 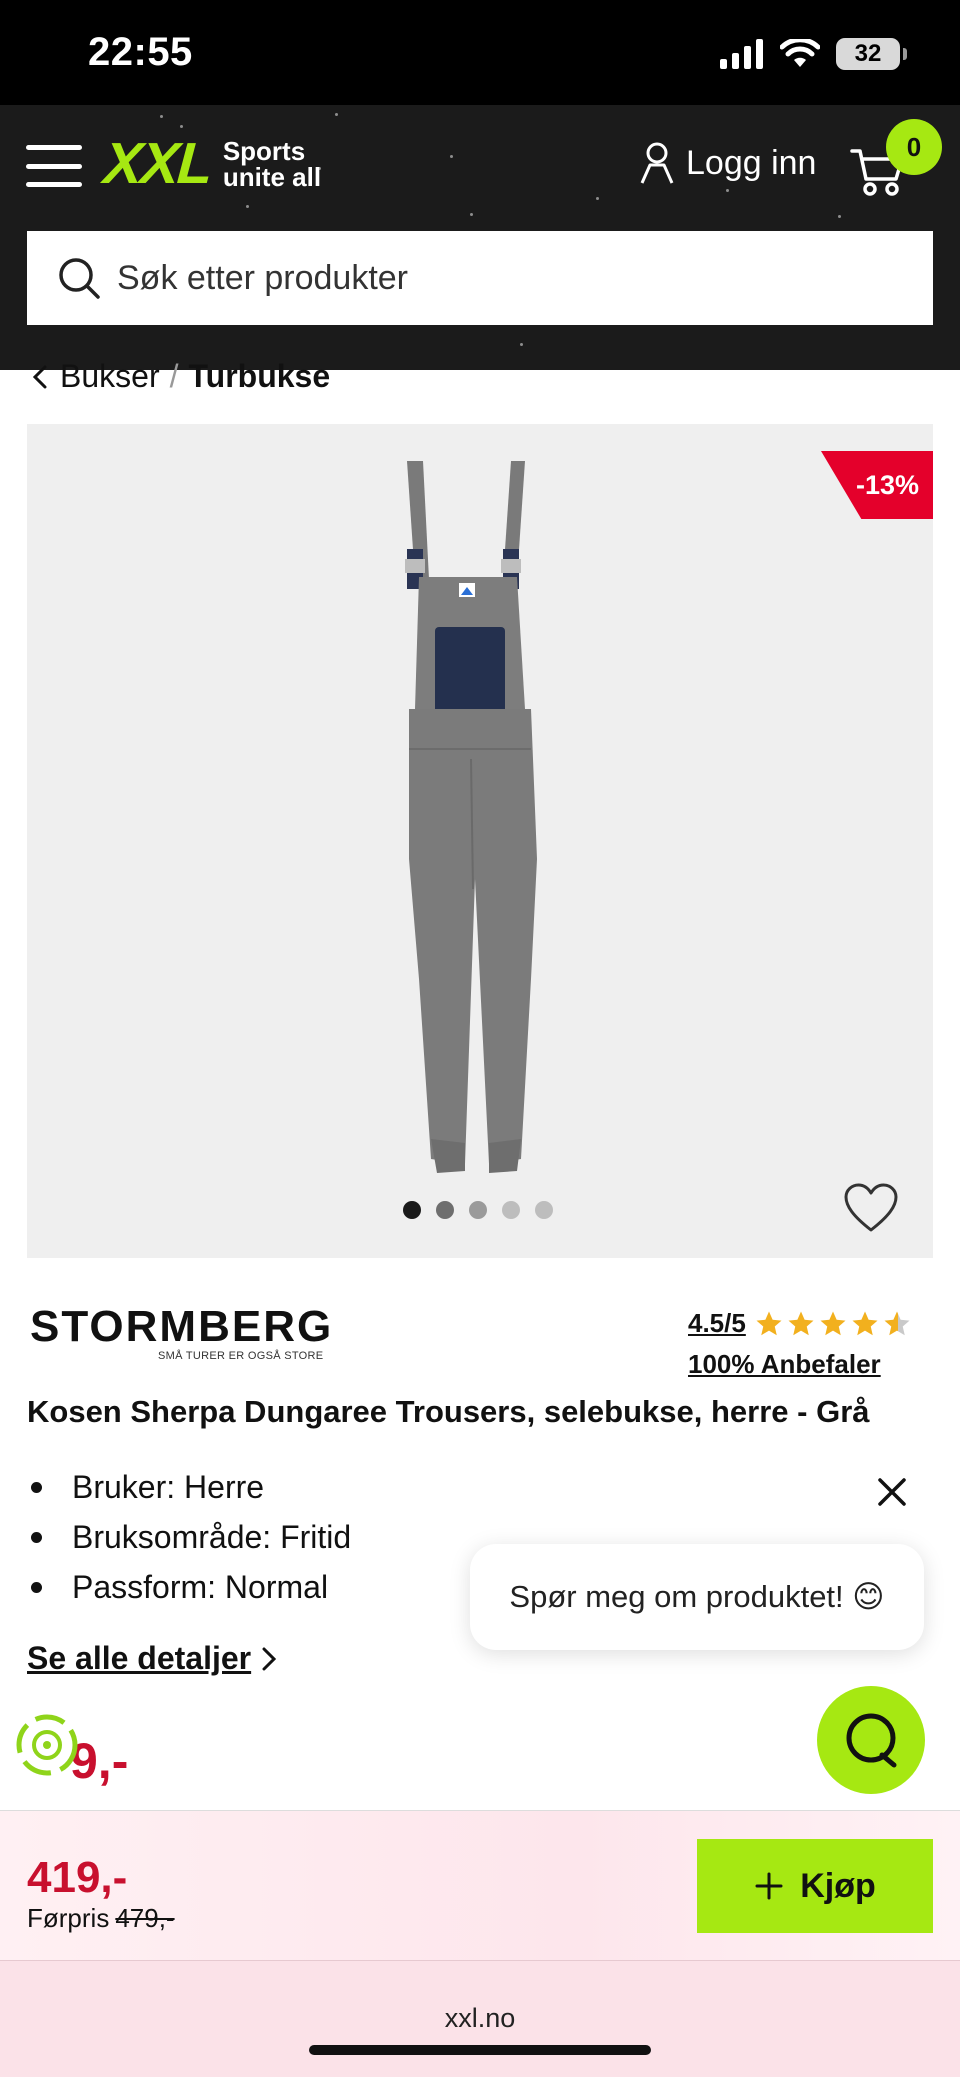 What do you see at coordinates (180, 376) in the screenshot?
I see `breadcrumb: Bukser / Turbukse` at bounding box center [180, 376].